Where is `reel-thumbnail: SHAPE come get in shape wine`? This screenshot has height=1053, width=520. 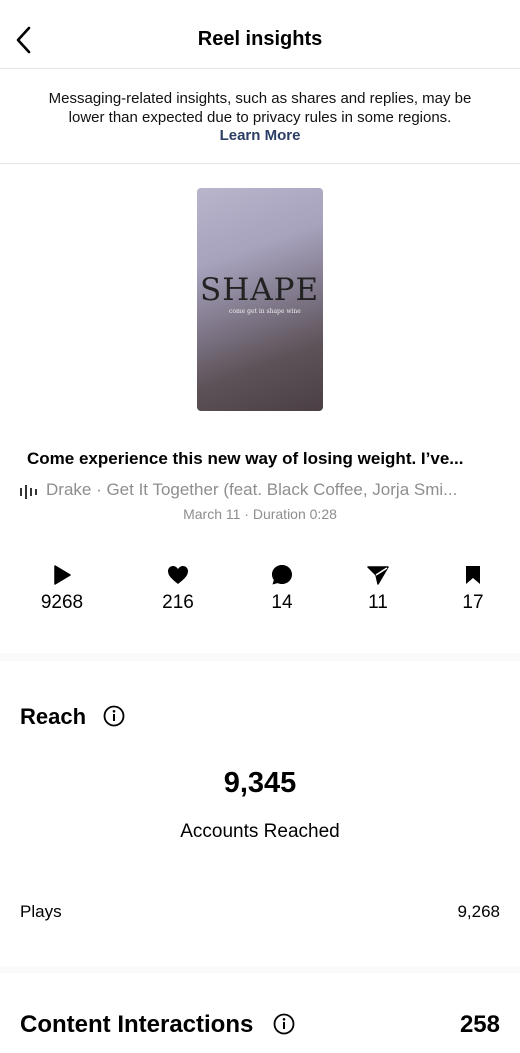 reel-thumbnail: SHAPE come get in shape wine is located at coordinates (260, 299).